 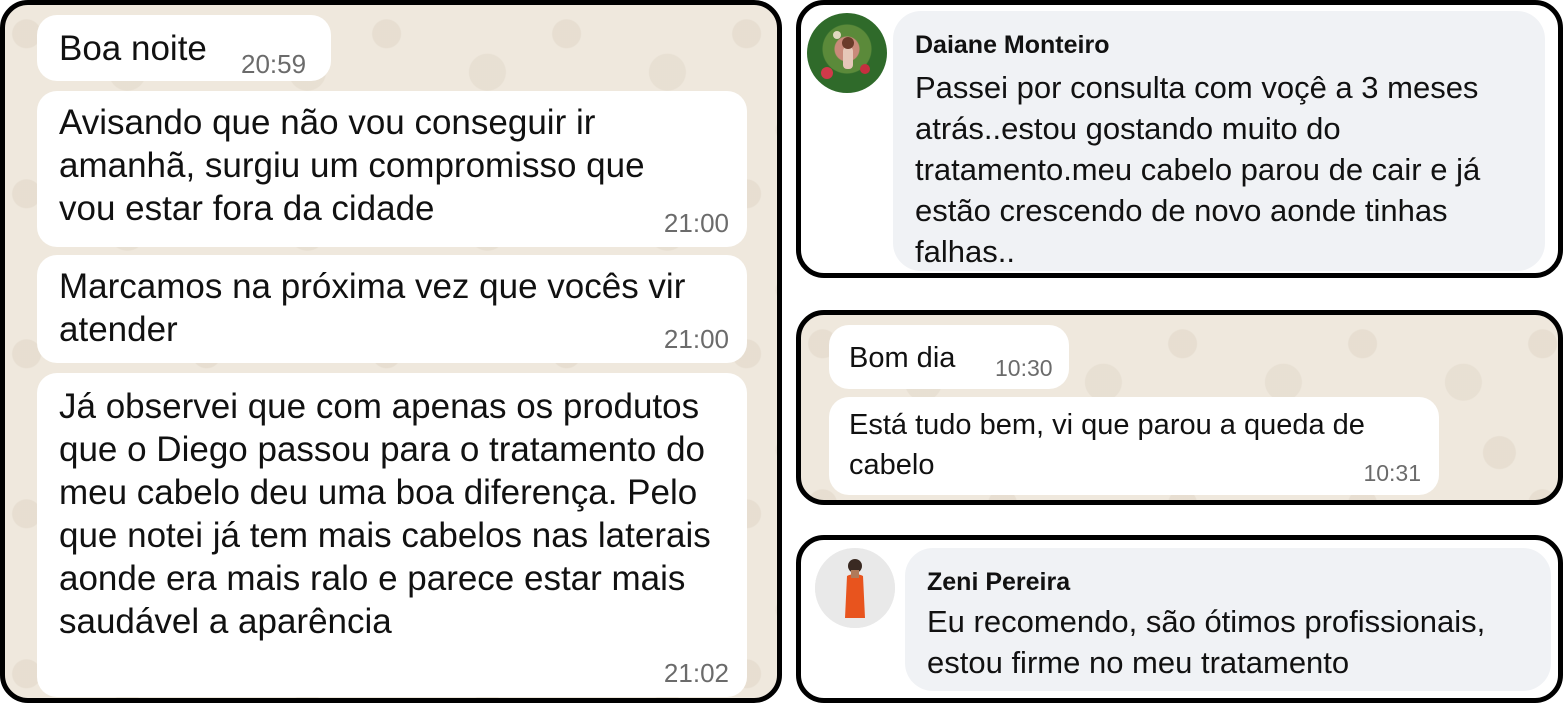 I want to click on message-text: Bom dia, so click(x=902, y=358).